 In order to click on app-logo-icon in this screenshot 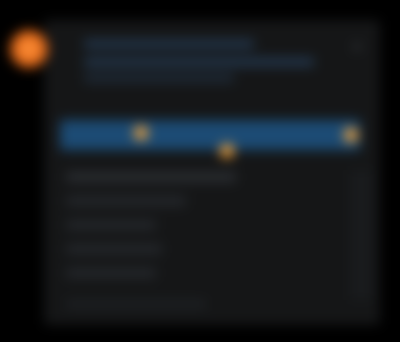, I will do `click(29, 49)`.